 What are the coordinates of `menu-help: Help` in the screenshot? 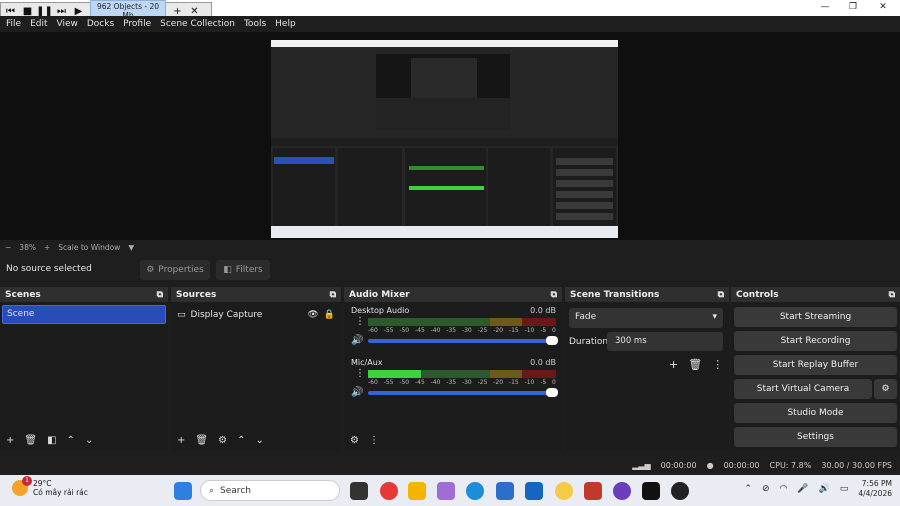 It's located at (285, 24).